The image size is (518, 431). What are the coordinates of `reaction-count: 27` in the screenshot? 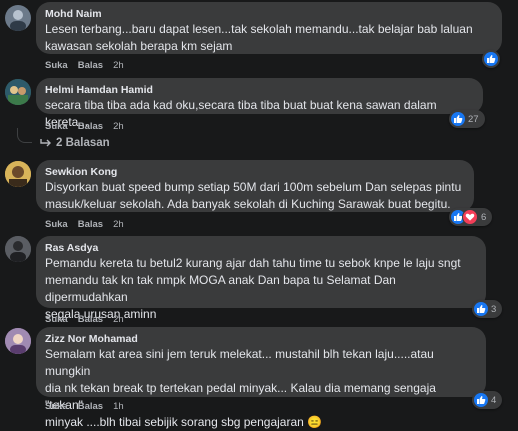 It's located at (473, 119).